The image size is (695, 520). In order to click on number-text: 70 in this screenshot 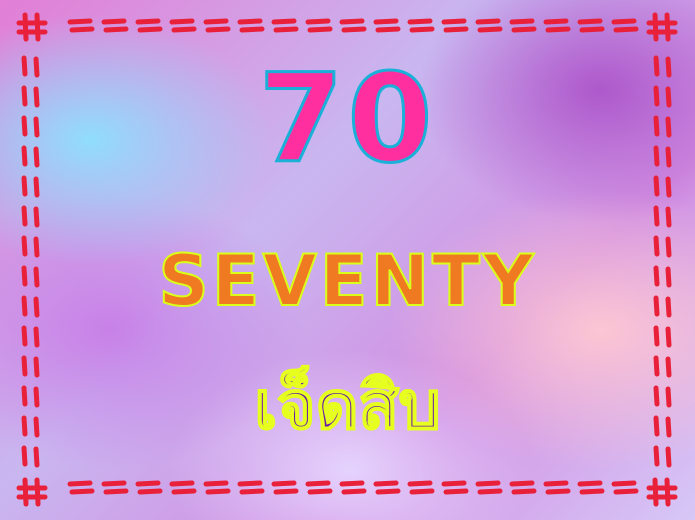, I will do `click(347, 119)`.